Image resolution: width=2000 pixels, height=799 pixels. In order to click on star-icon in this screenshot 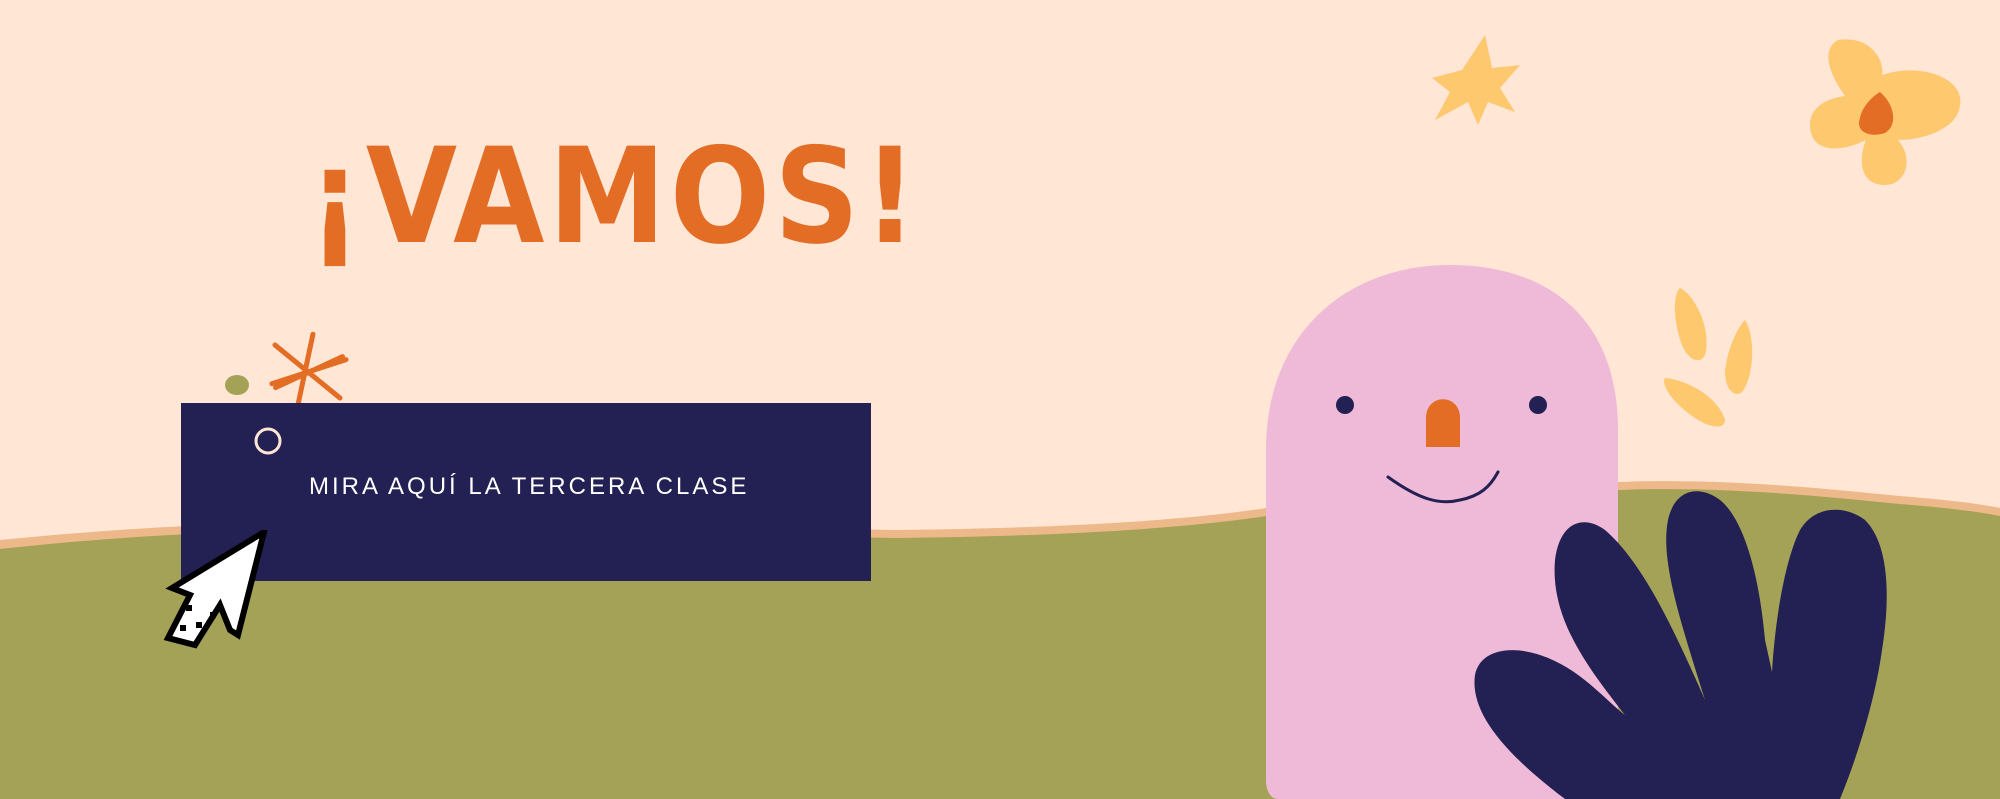, I will do `click(1476, 80)`.